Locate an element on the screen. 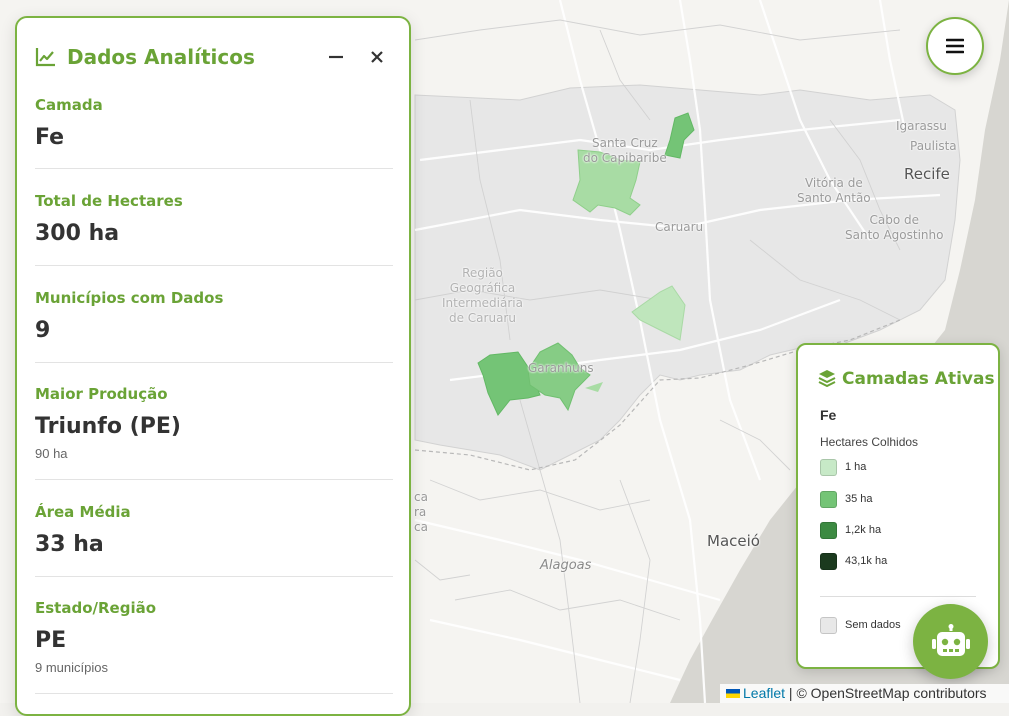 Image resolution: width=1009 pixels, height=716 pixels. map-label-caruaru: Caruaru is located at coordinates (679, 227).